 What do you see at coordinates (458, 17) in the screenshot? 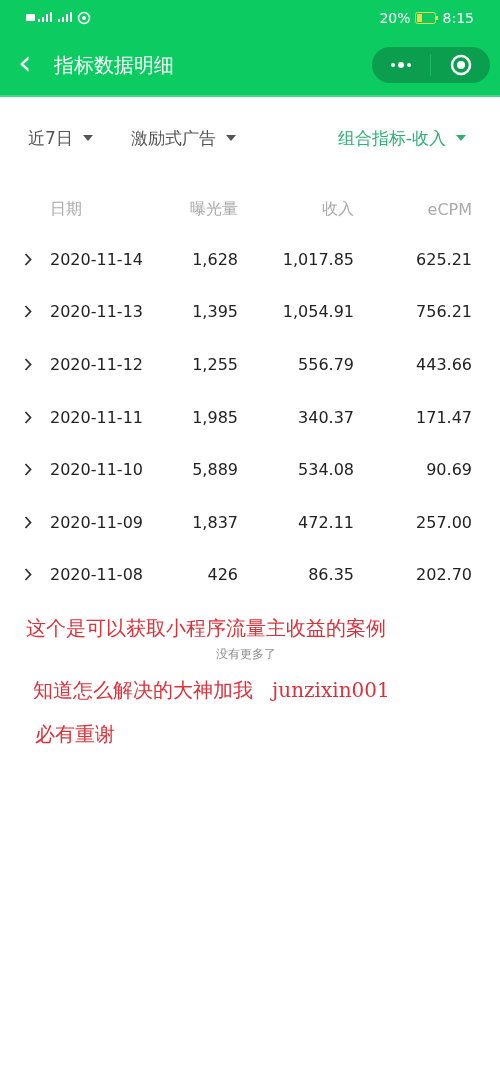
I see `clock-time: 8:15` at bounding box center [458, 17].